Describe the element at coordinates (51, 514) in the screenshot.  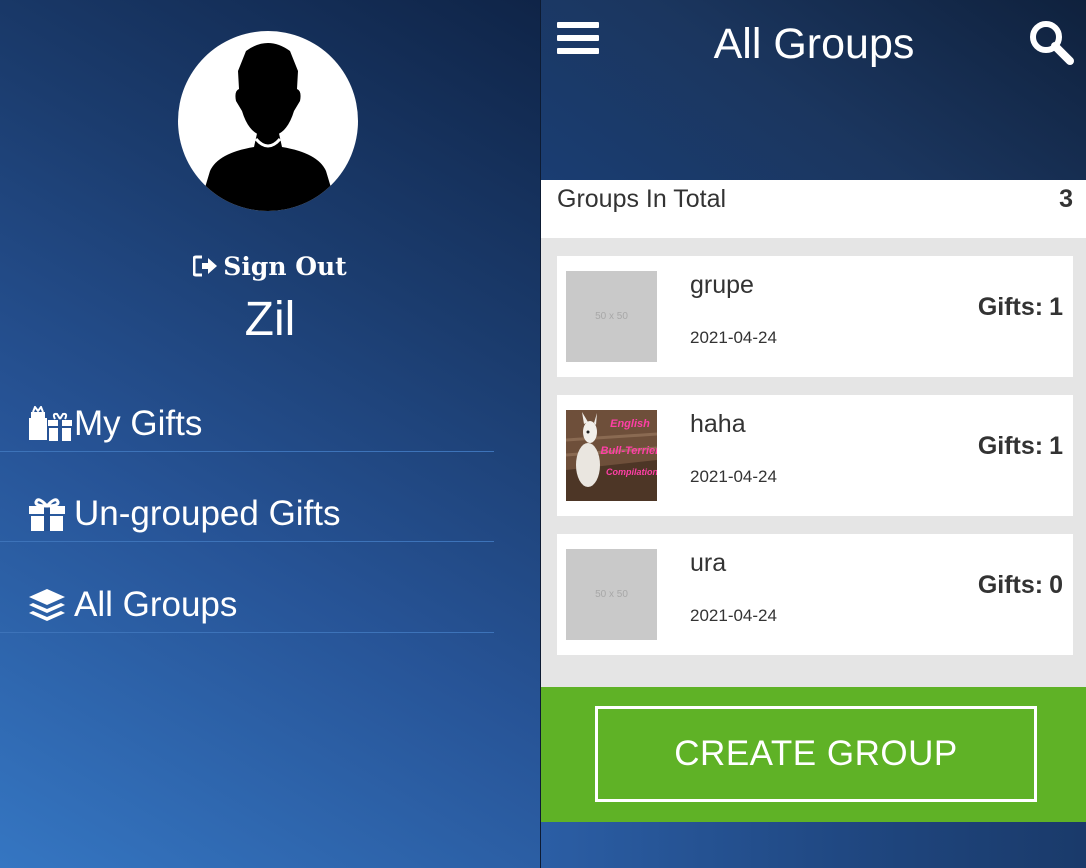
I see `gift-icon` at that location.